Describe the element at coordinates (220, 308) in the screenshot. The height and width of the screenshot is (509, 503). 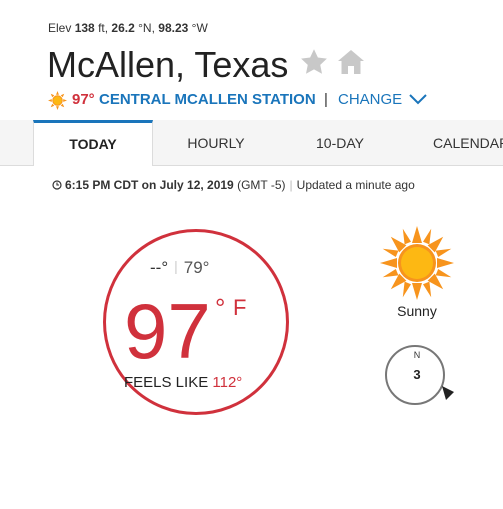
I see `degree-symbol: °` at that location.